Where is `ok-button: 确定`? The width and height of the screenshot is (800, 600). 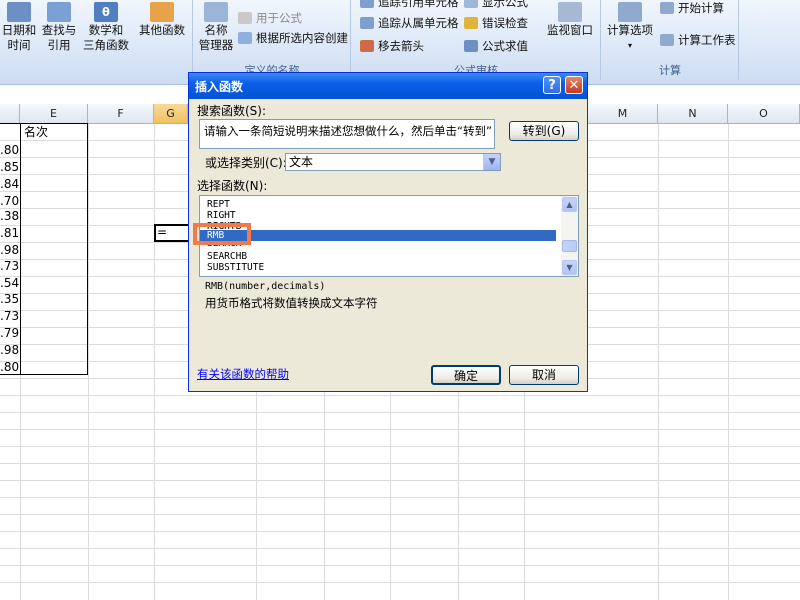
ok-button: 确定 is located at coordinates (466, 375).